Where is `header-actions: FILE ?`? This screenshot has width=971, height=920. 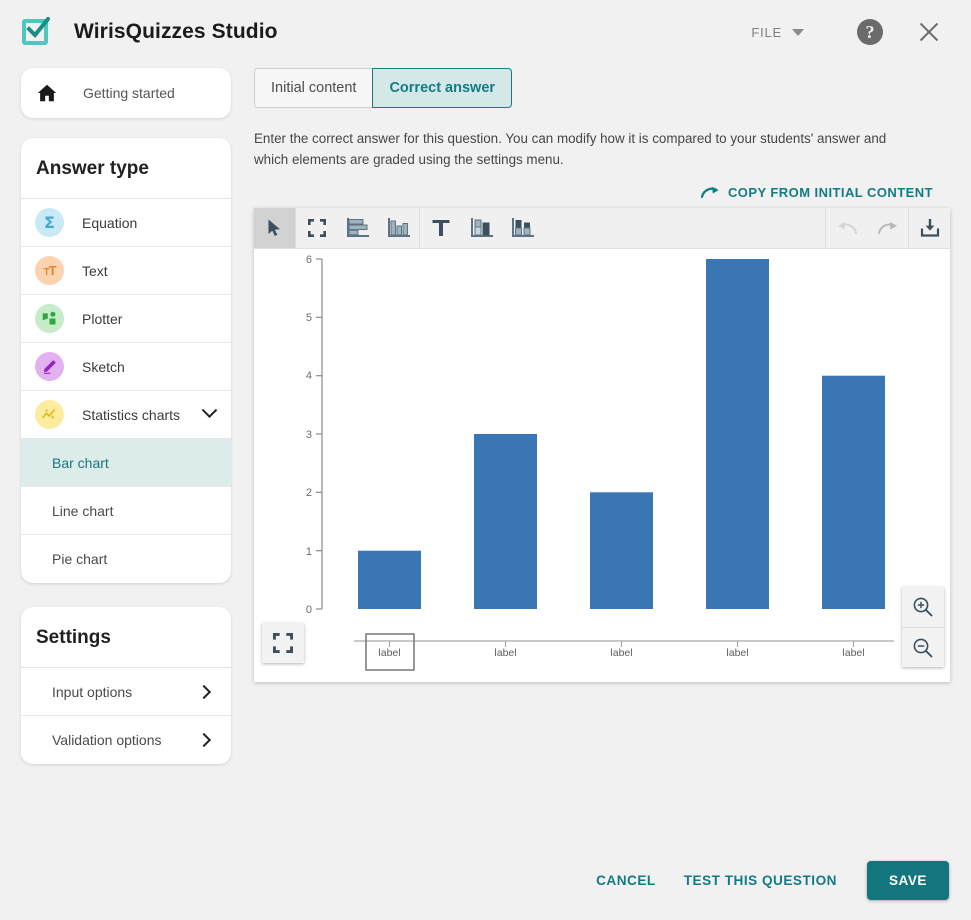
header-actions: FILE ? is located at coordinates (861, 32).